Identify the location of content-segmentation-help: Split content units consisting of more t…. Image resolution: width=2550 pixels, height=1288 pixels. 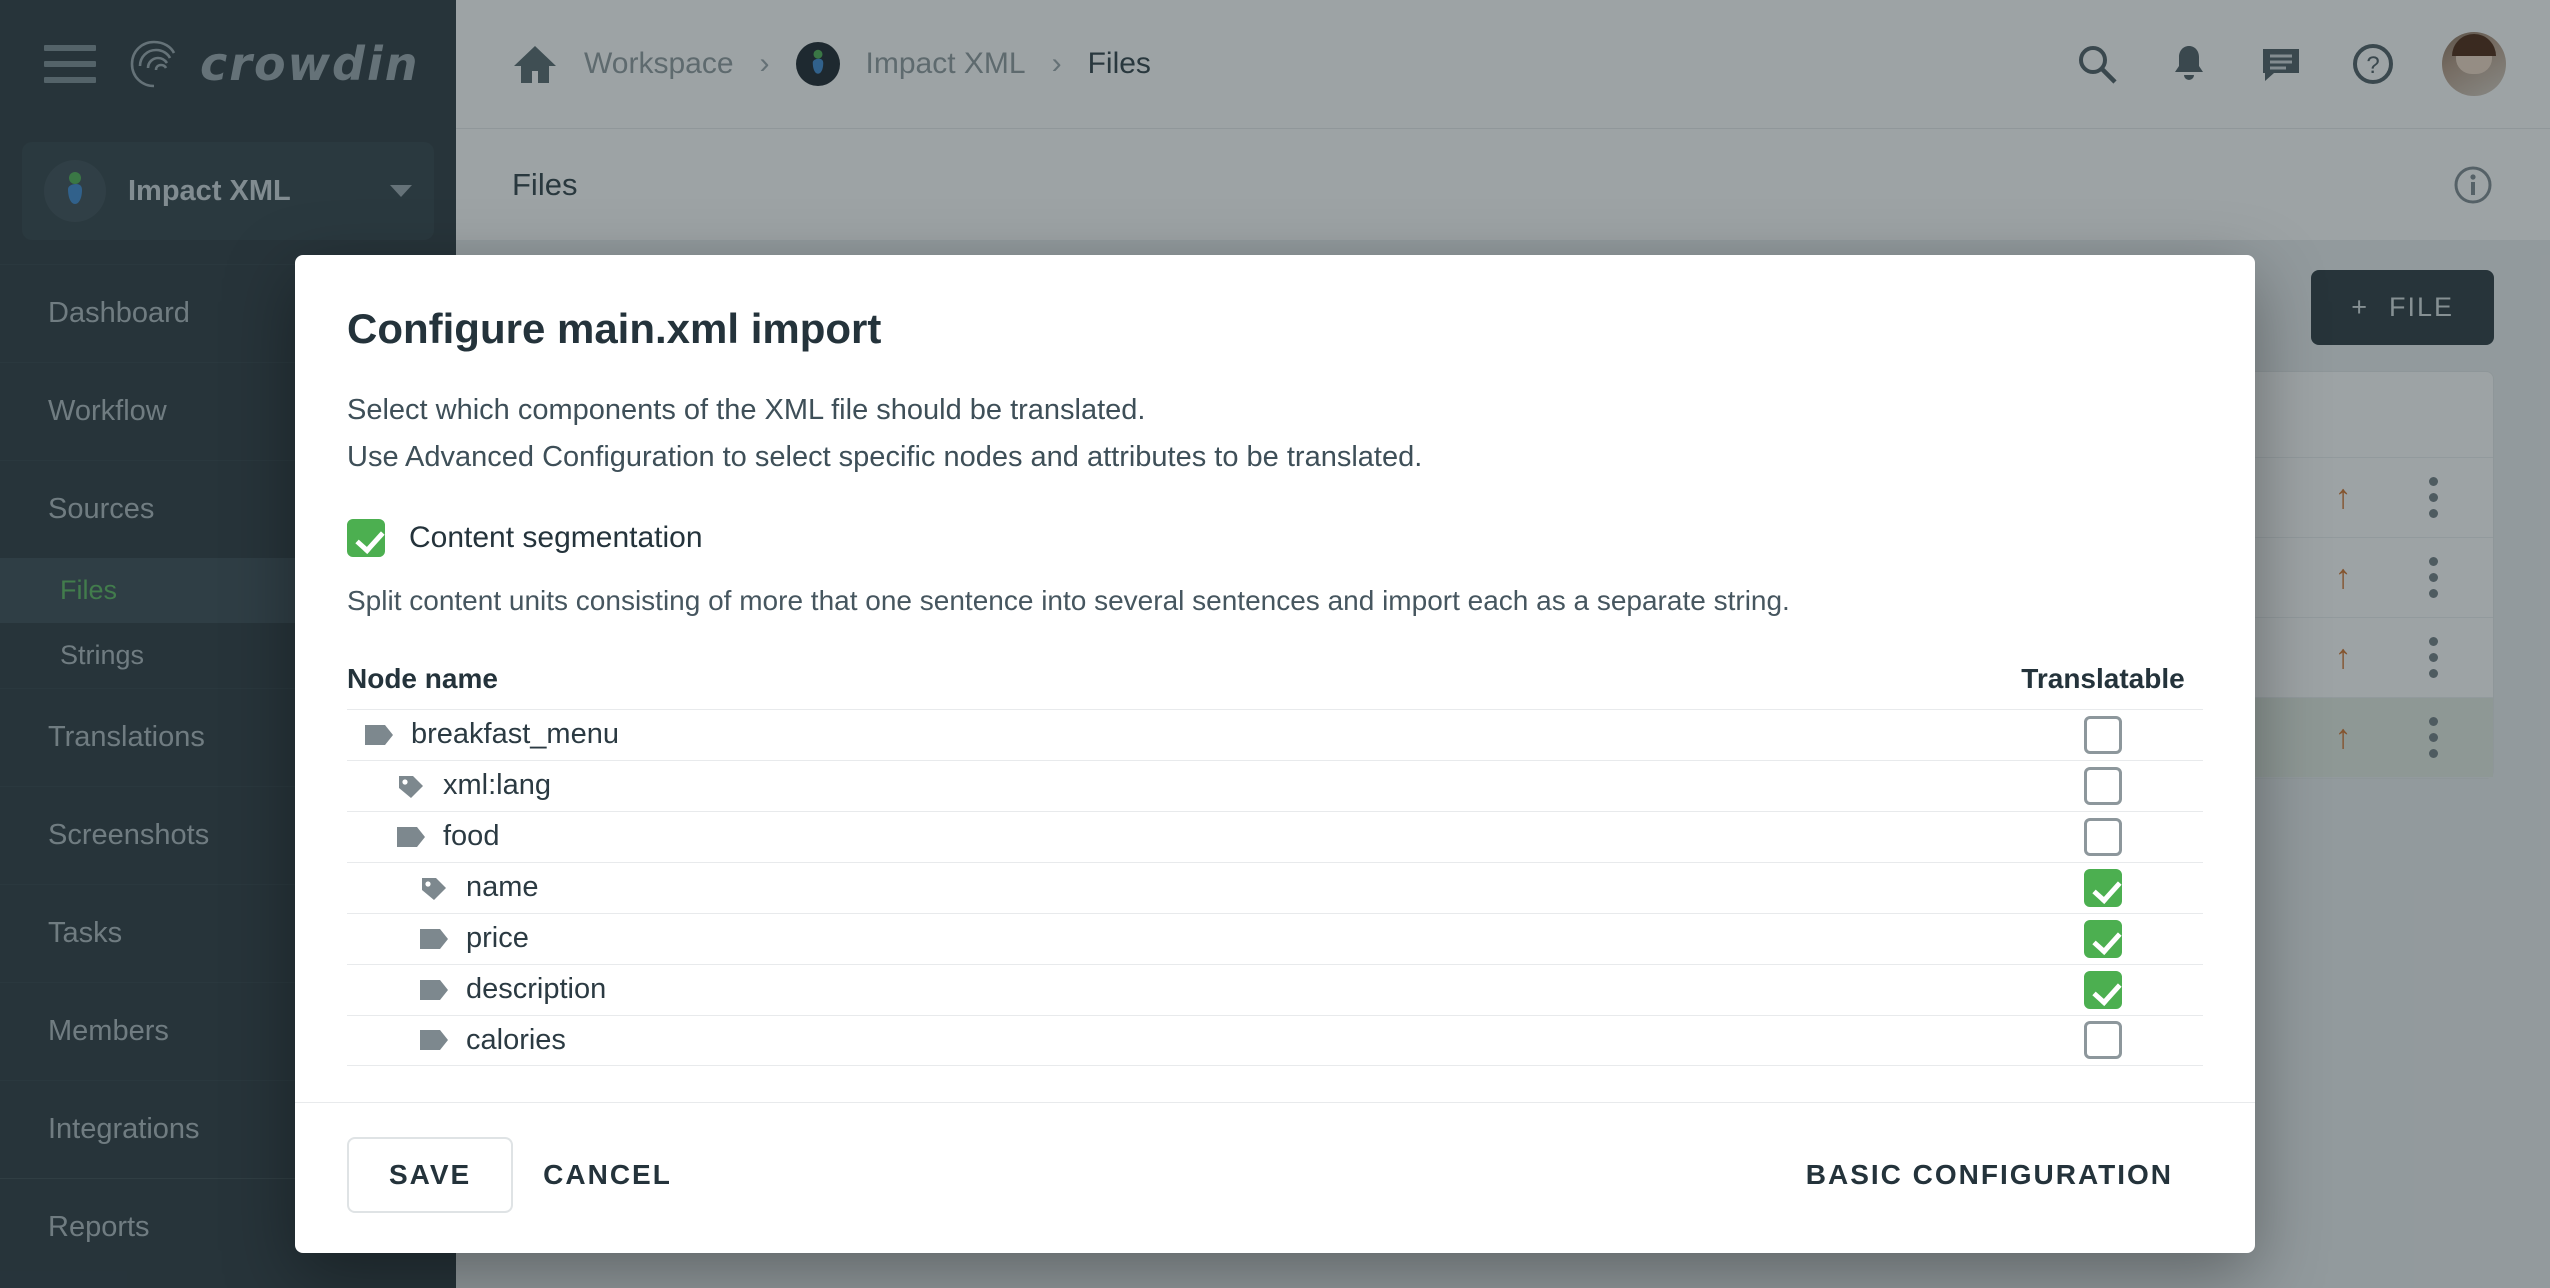
(1068, 600).